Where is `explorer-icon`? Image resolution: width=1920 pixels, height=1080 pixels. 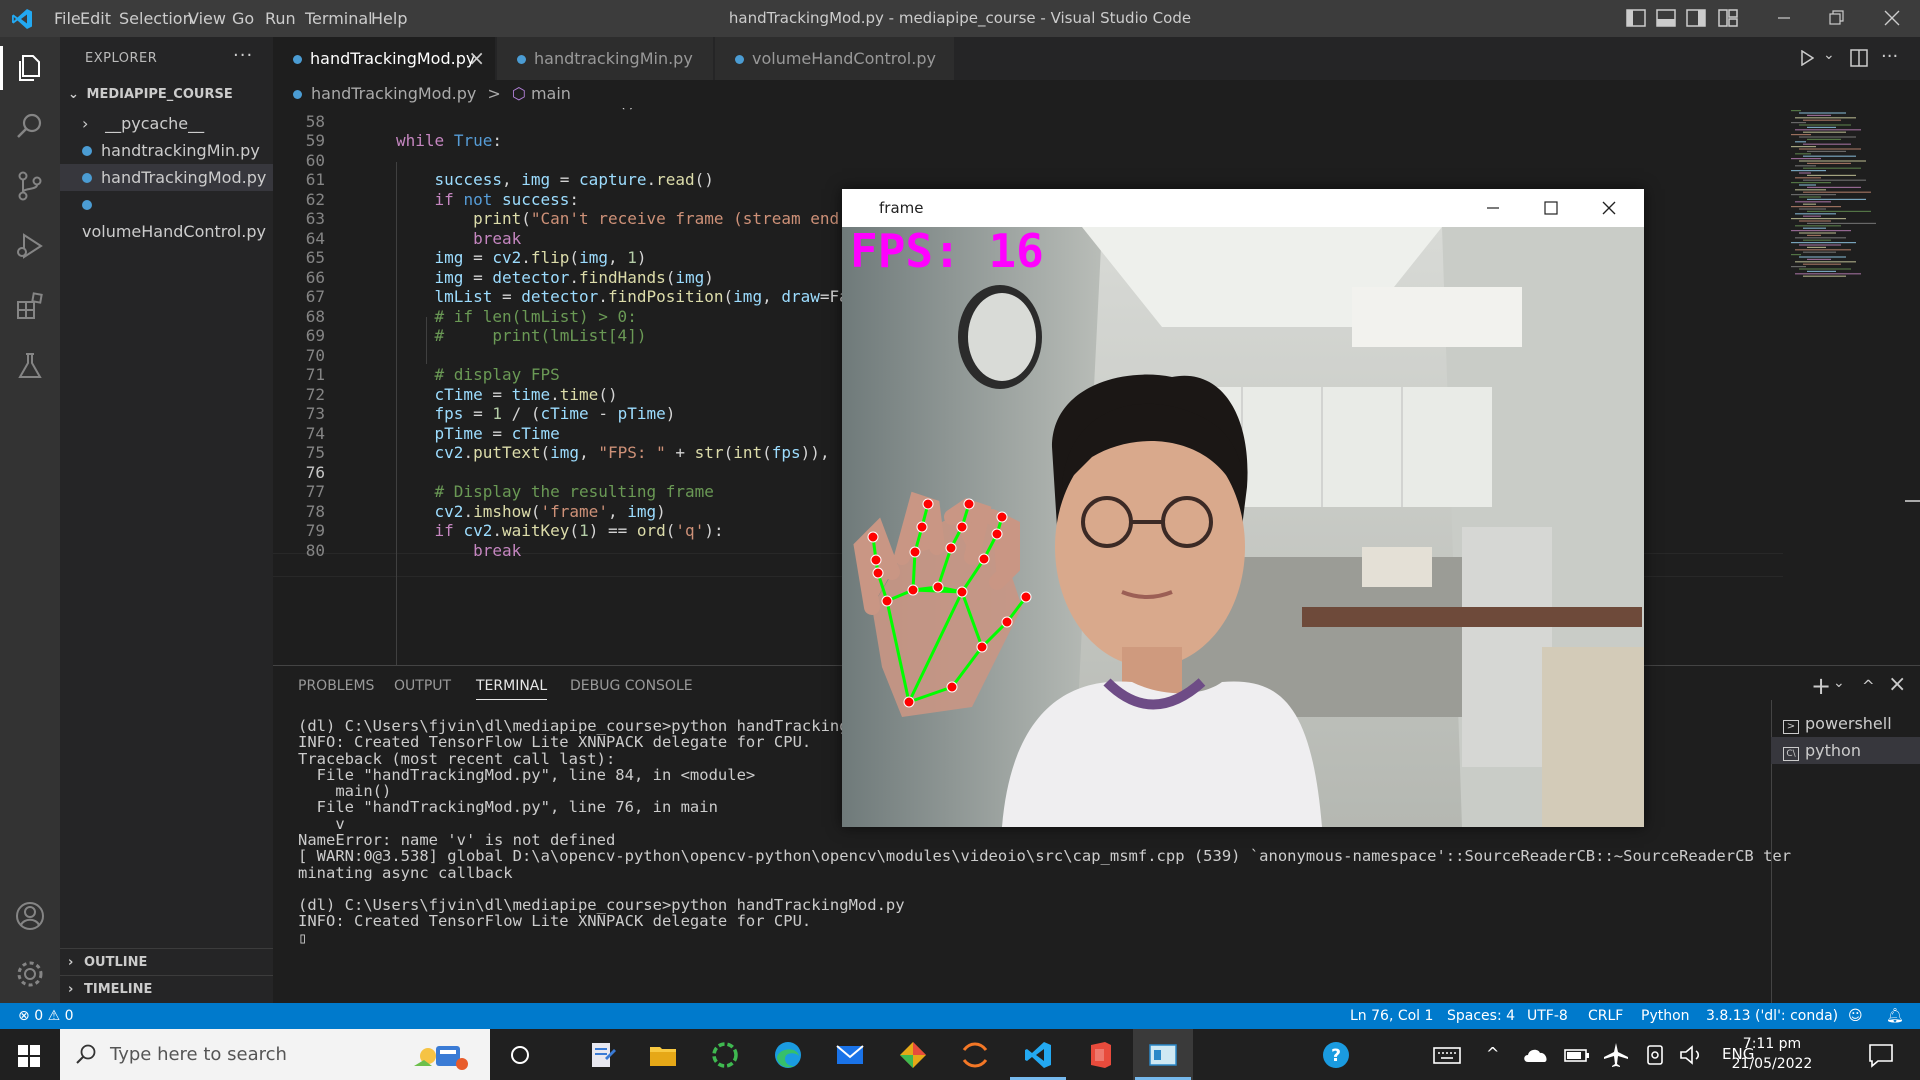 explorer-icon is located at coordinates (30, 68).